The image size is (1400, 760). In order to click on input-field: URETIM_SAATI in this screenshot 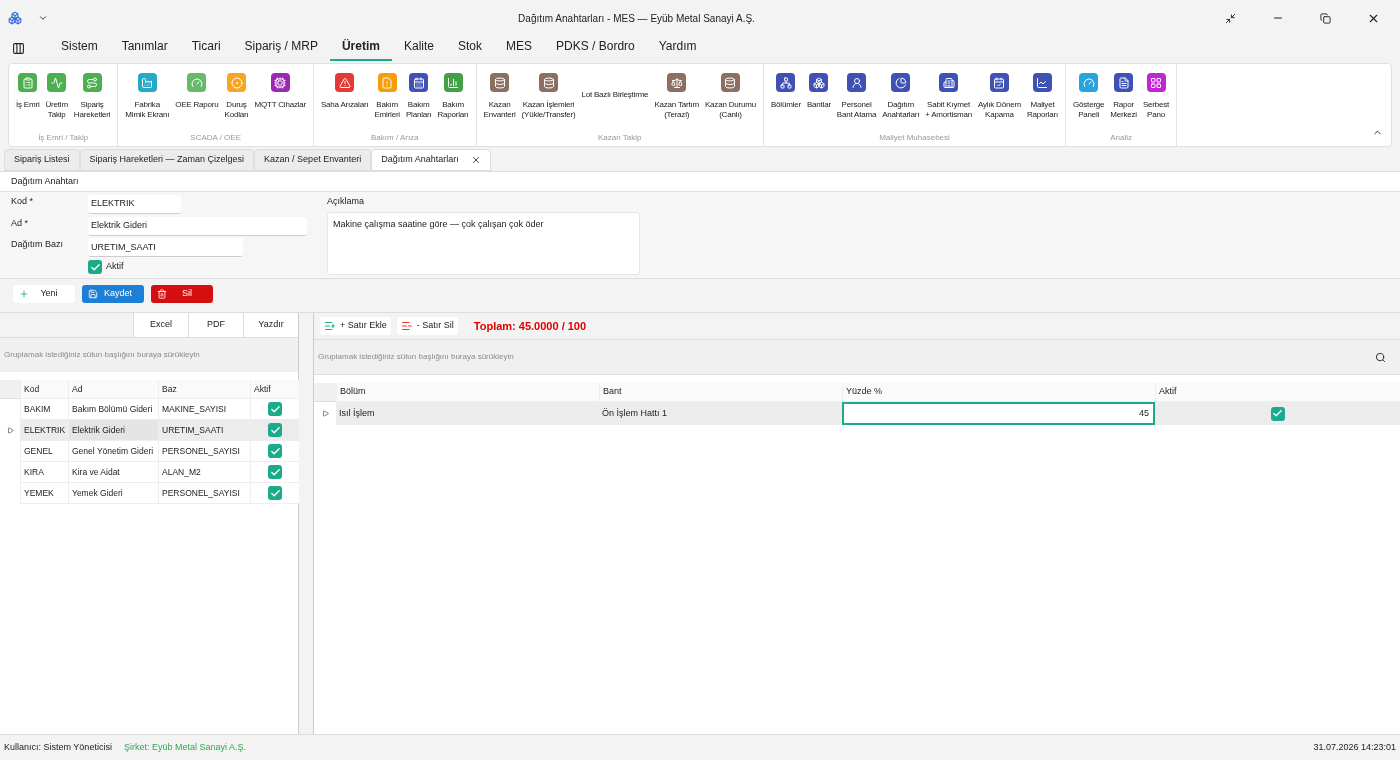, I will do `click(165, 248)`.